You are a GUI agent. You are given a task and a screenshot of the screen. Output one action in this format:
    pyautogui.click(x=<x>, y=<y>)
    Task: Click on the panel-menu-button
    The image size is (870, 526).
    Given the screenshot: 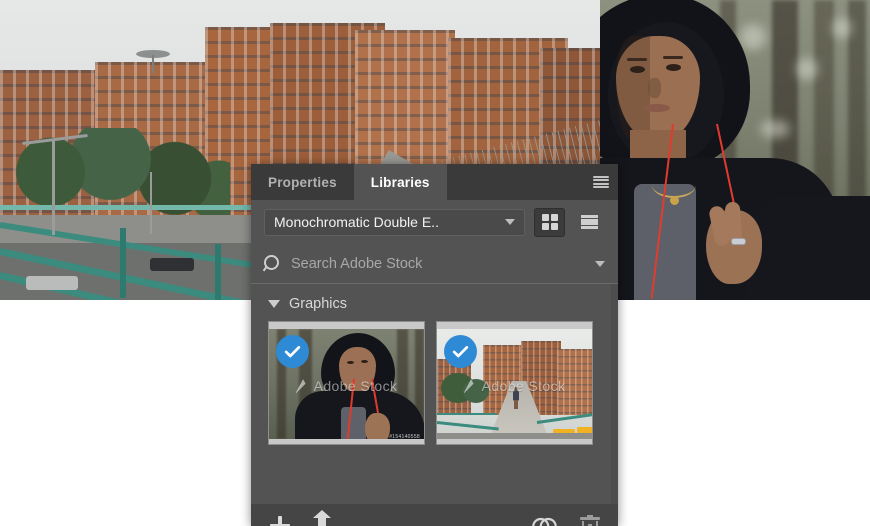 What is the action you would take?
    pyautogui.click(x=601, y=182)
    